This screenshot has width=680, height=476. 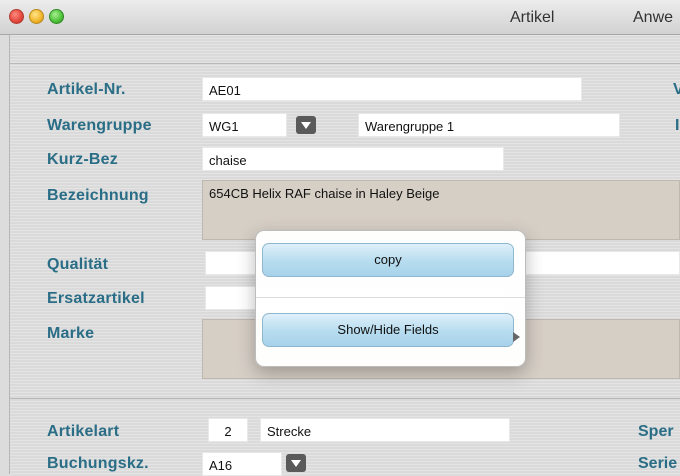 I want to click on artikelart-label: Artikelart, so click(x=83, y=431).